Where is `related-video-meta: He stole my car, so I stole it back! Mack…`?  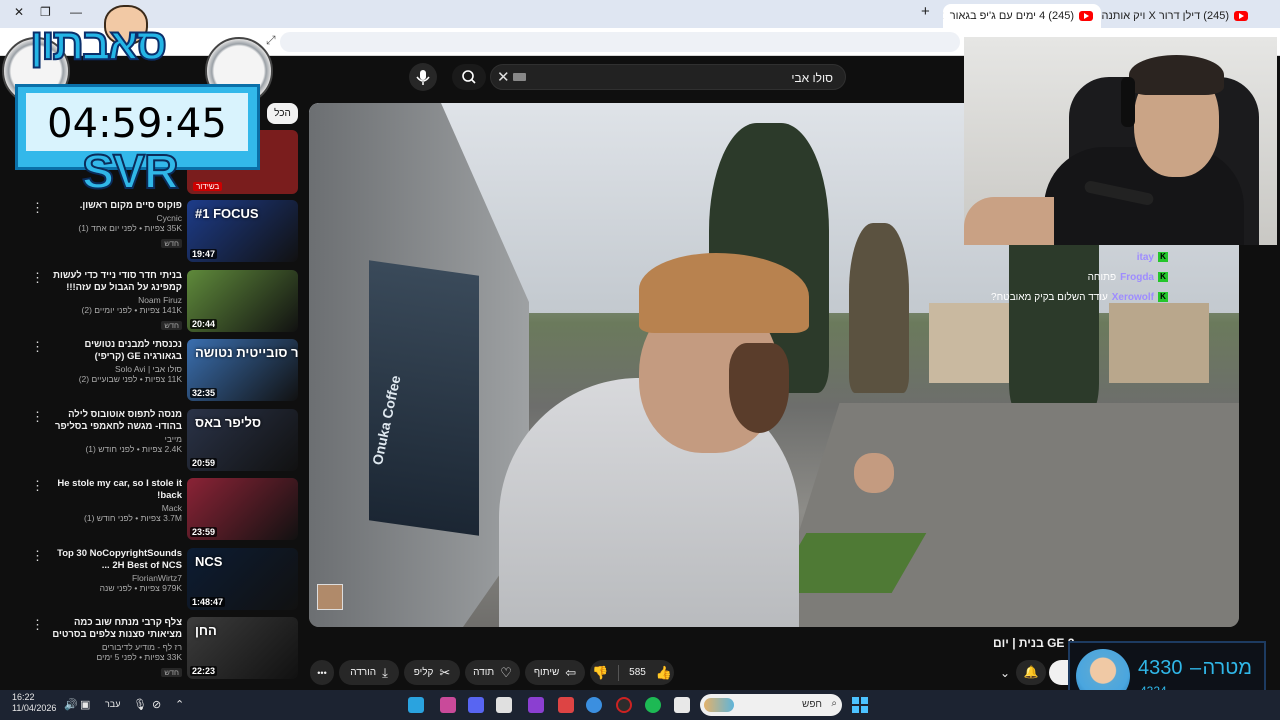 related-video-meta: He stole my car, so I stole it back! Mack… is located at coordinates (116, 500).